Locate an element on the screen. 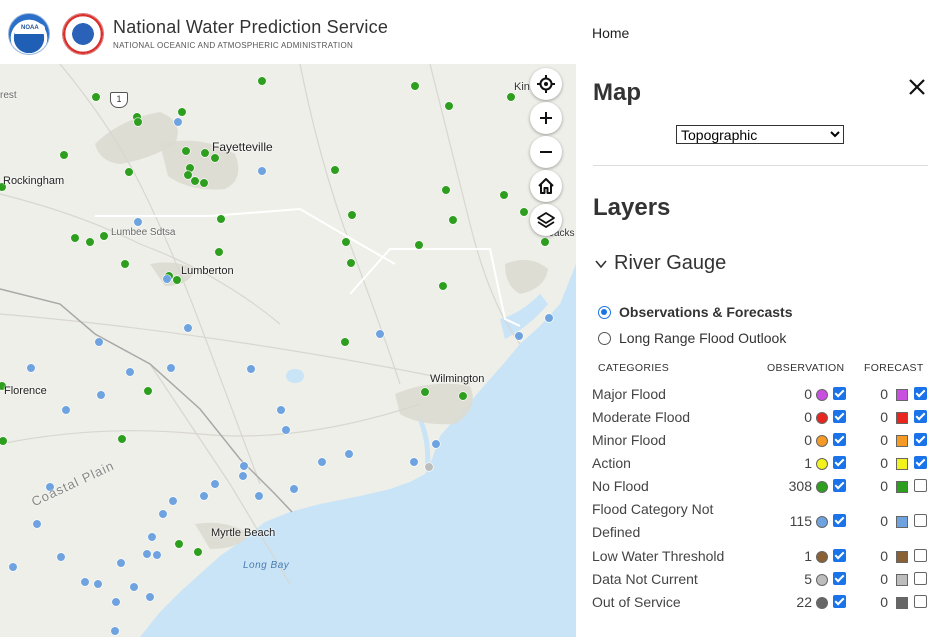  locate-button is located at coordinates (546, 84).